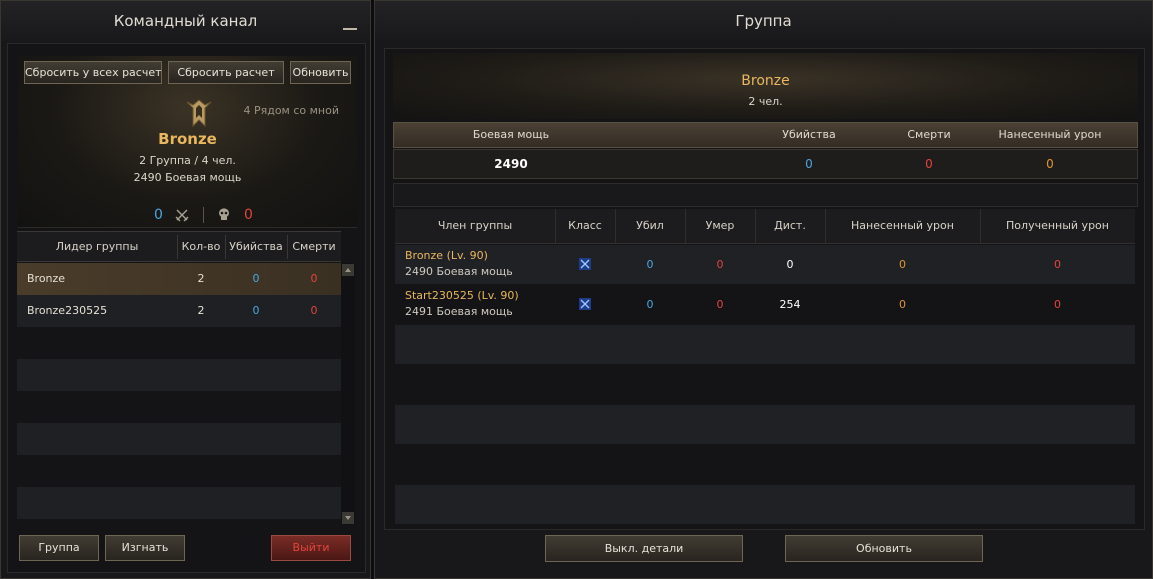  I want to click on team-groups: 2 Группа / 4 чел., so click(187, 160).